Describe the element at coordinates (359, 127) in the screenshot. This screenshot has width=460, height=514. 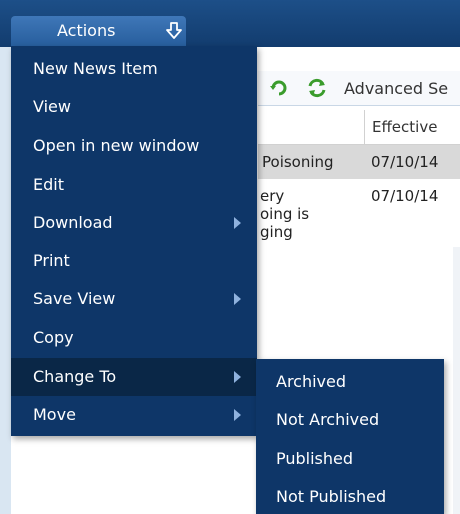
I see `grid-header: Effective` at that location.